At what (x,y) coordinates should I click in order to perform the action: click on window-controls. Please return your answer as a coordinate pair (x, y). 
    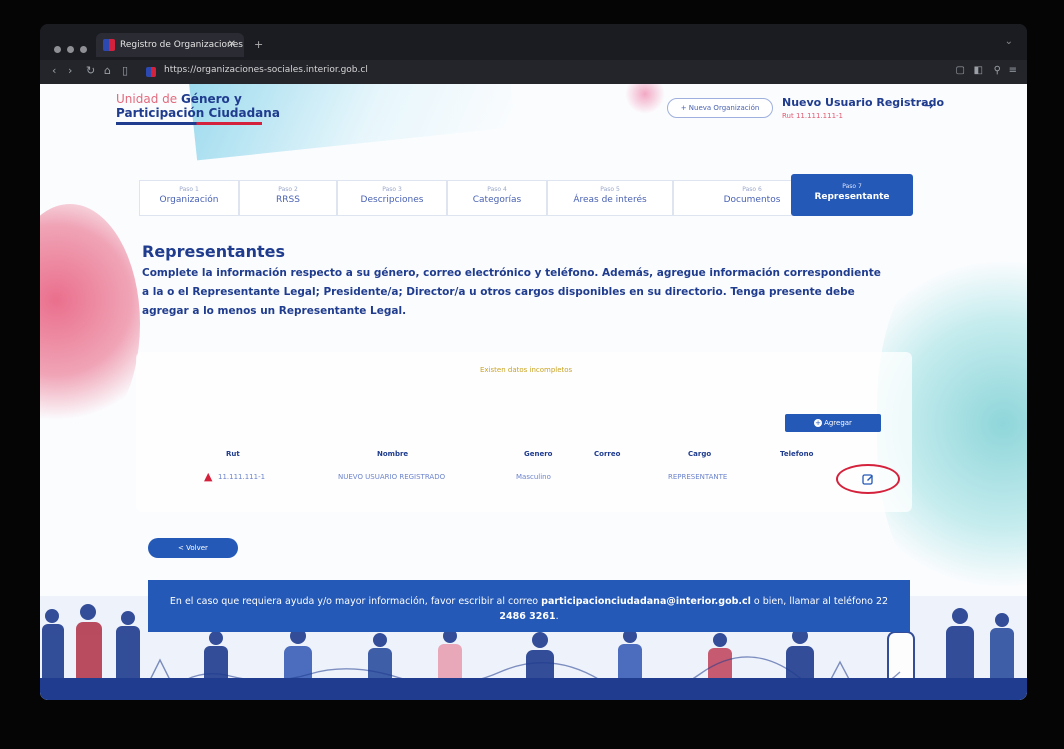
    Looking at the image, I should click on (73, 47).